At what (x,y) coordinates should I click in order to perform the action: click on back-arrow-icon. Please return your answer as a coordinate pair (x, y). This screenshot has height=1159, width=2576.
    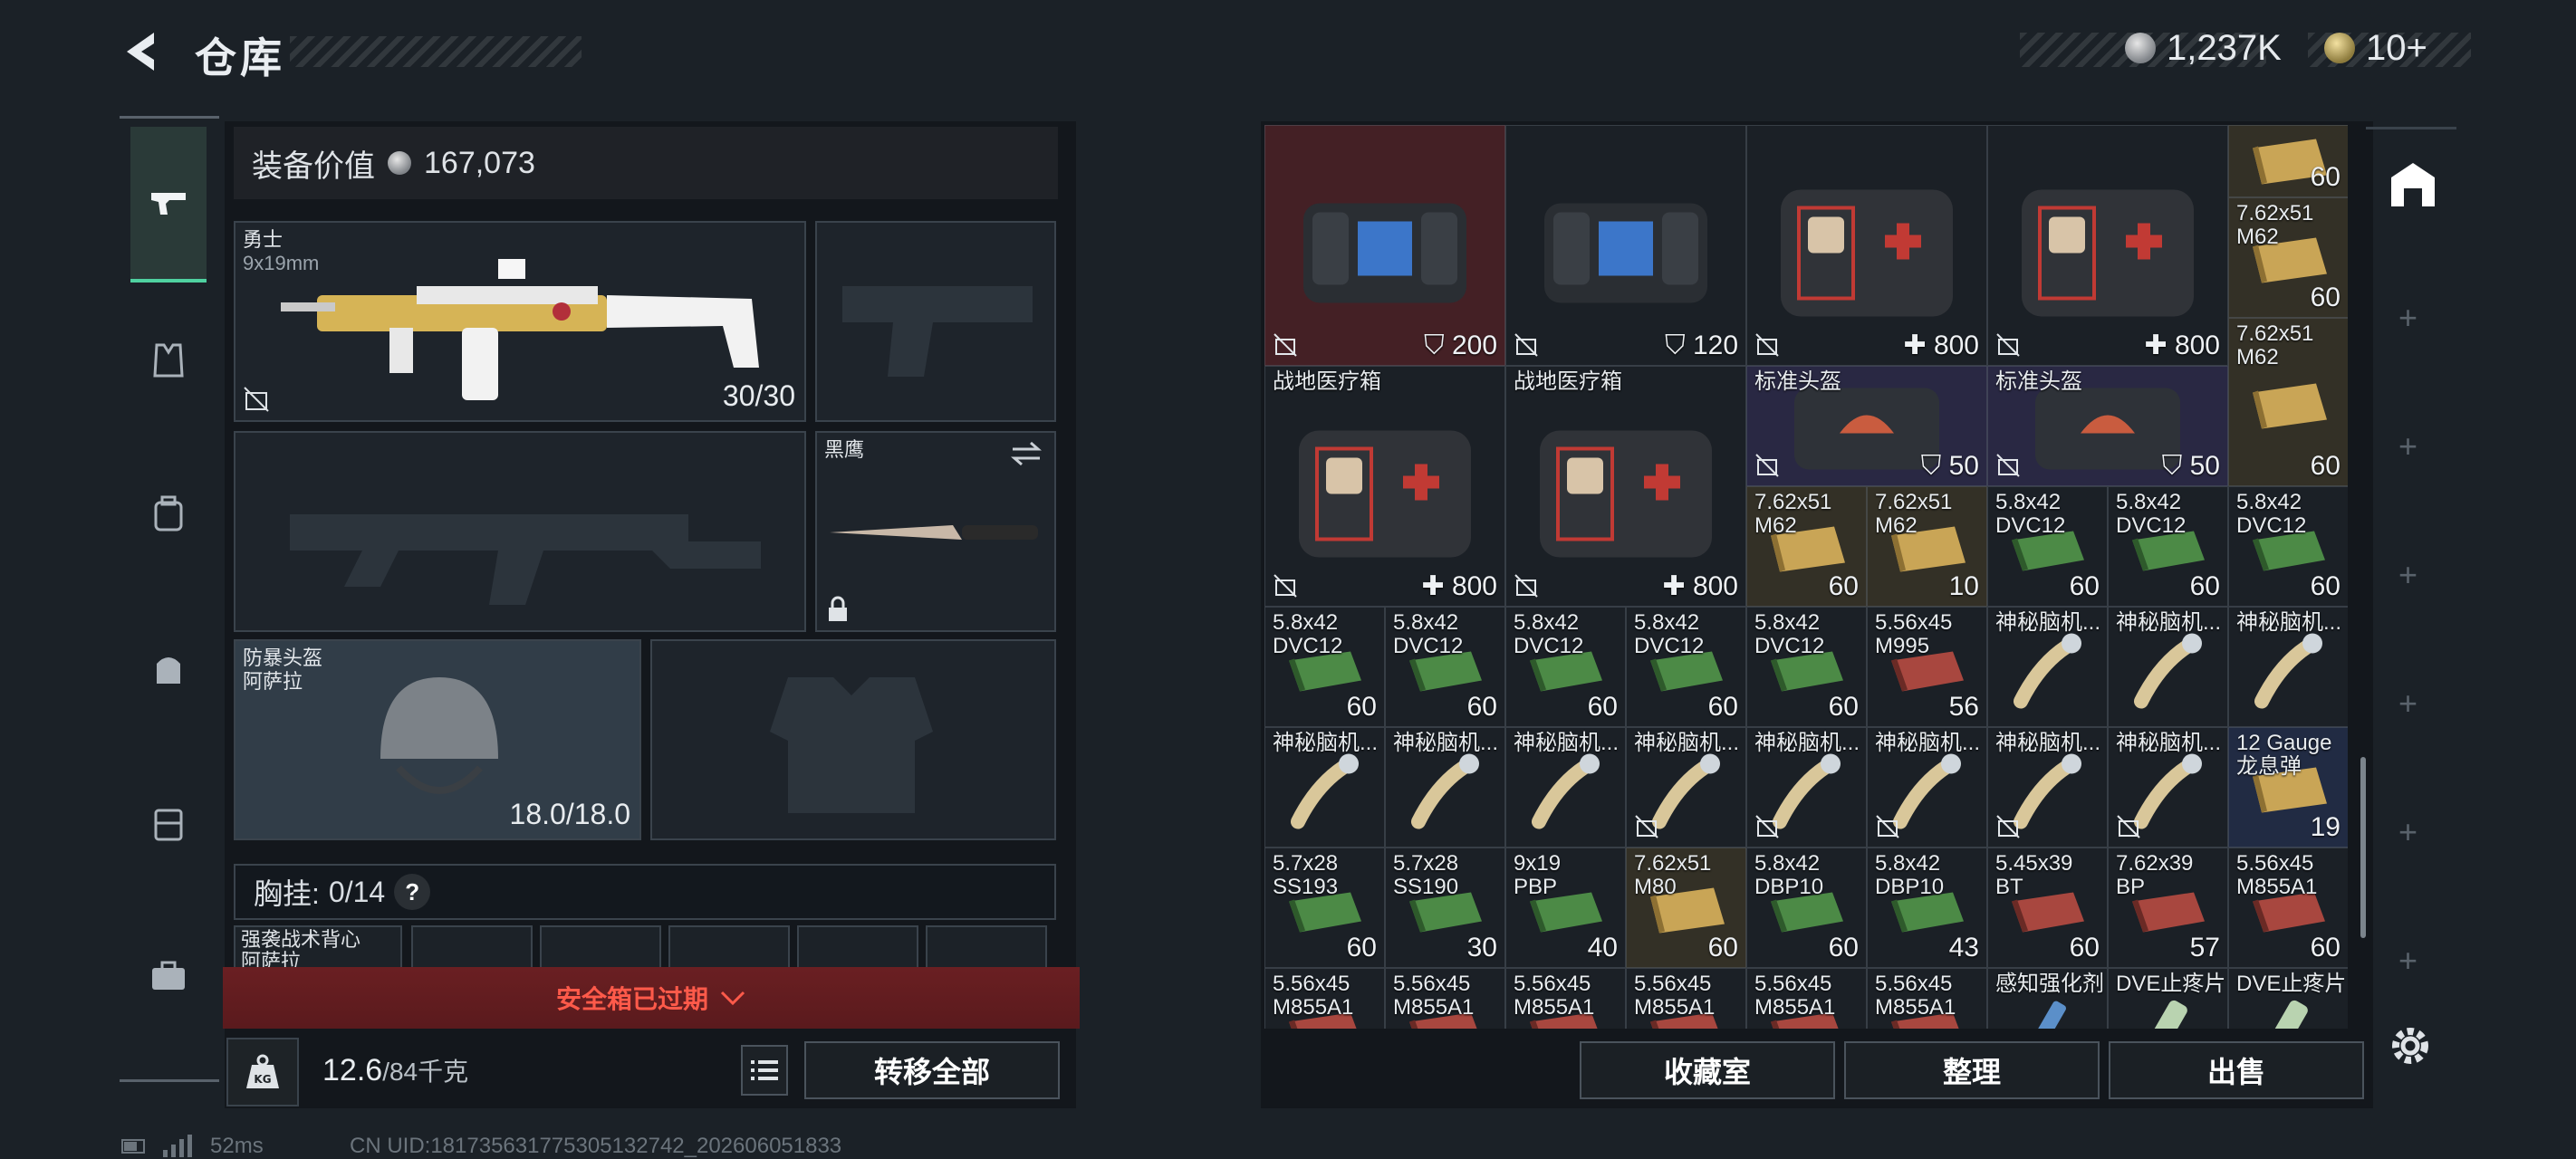
    Looking at the image, I should click on (140, 51).